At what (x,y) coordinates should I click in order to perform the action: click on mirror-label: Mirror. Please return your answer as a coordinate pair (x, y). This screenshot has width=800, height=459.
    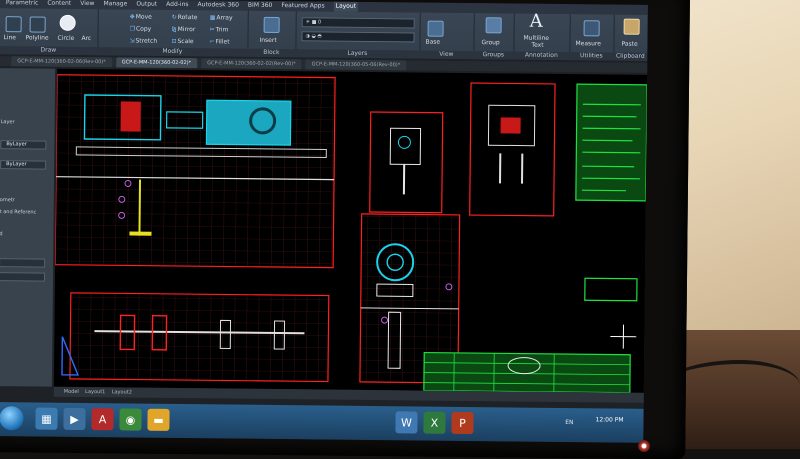
    Looking at the image, I should click on (187, 29).